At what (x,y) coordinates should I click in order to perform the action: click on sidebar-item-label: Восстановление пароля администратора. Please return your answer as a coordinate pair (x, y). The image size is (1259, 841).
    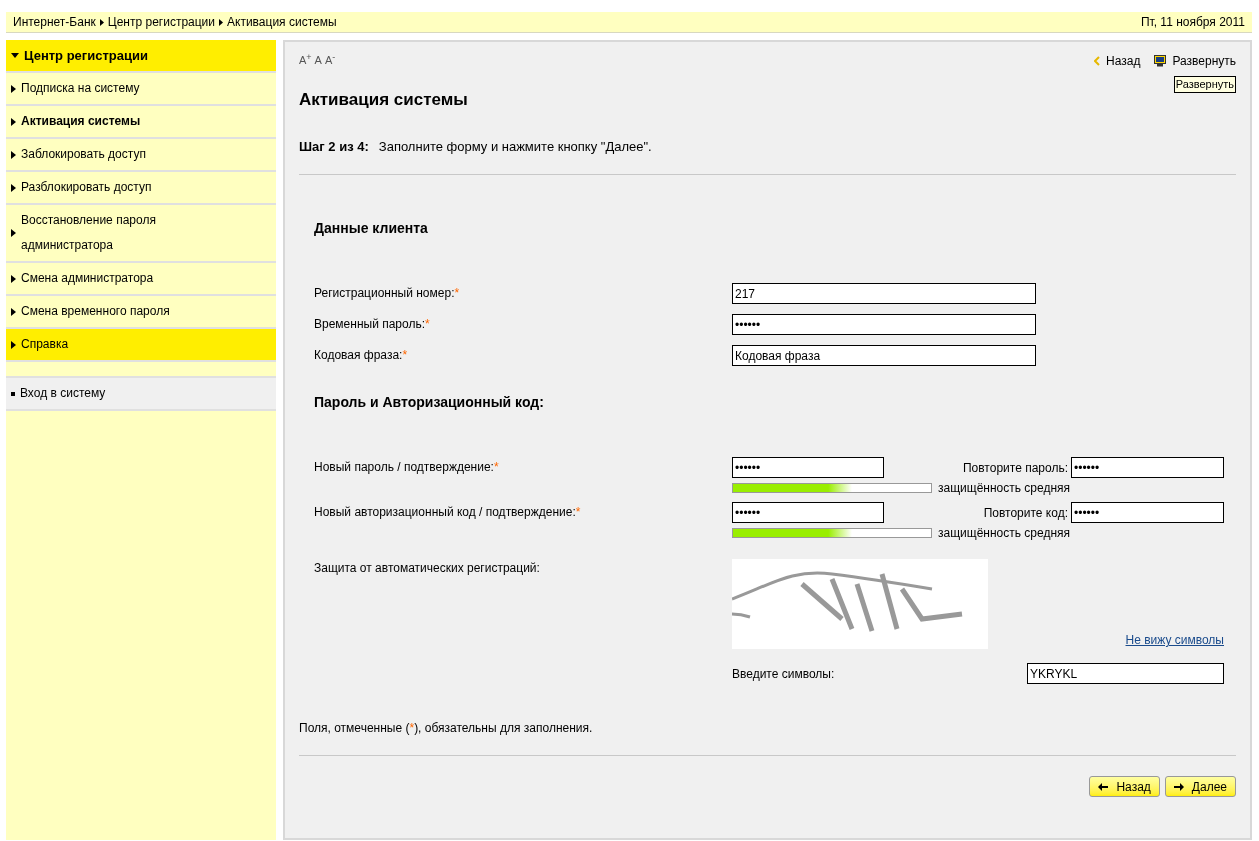
    Looking at the image, I should click on (89, 233).